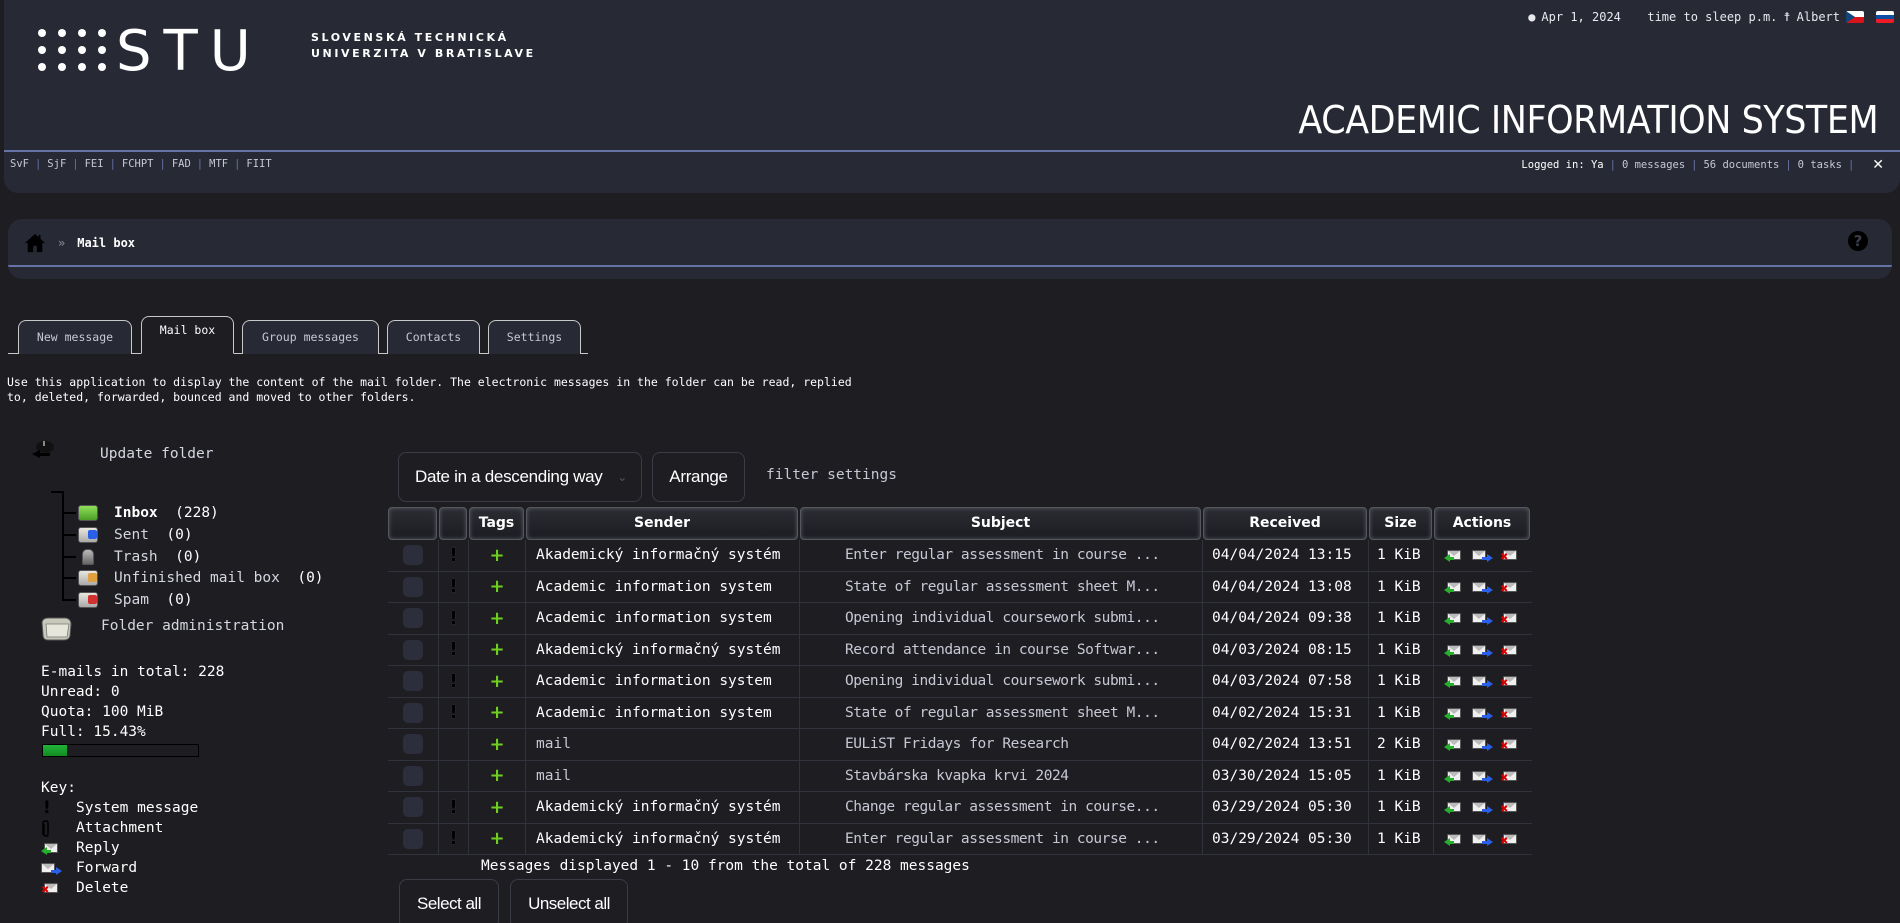 Image resolution: width=1900 pixels, height=923 pixels. Describe the element at coordinates (140, 513) in the screenshot. I see `folder-inbox: Inbox (228)` at that location.